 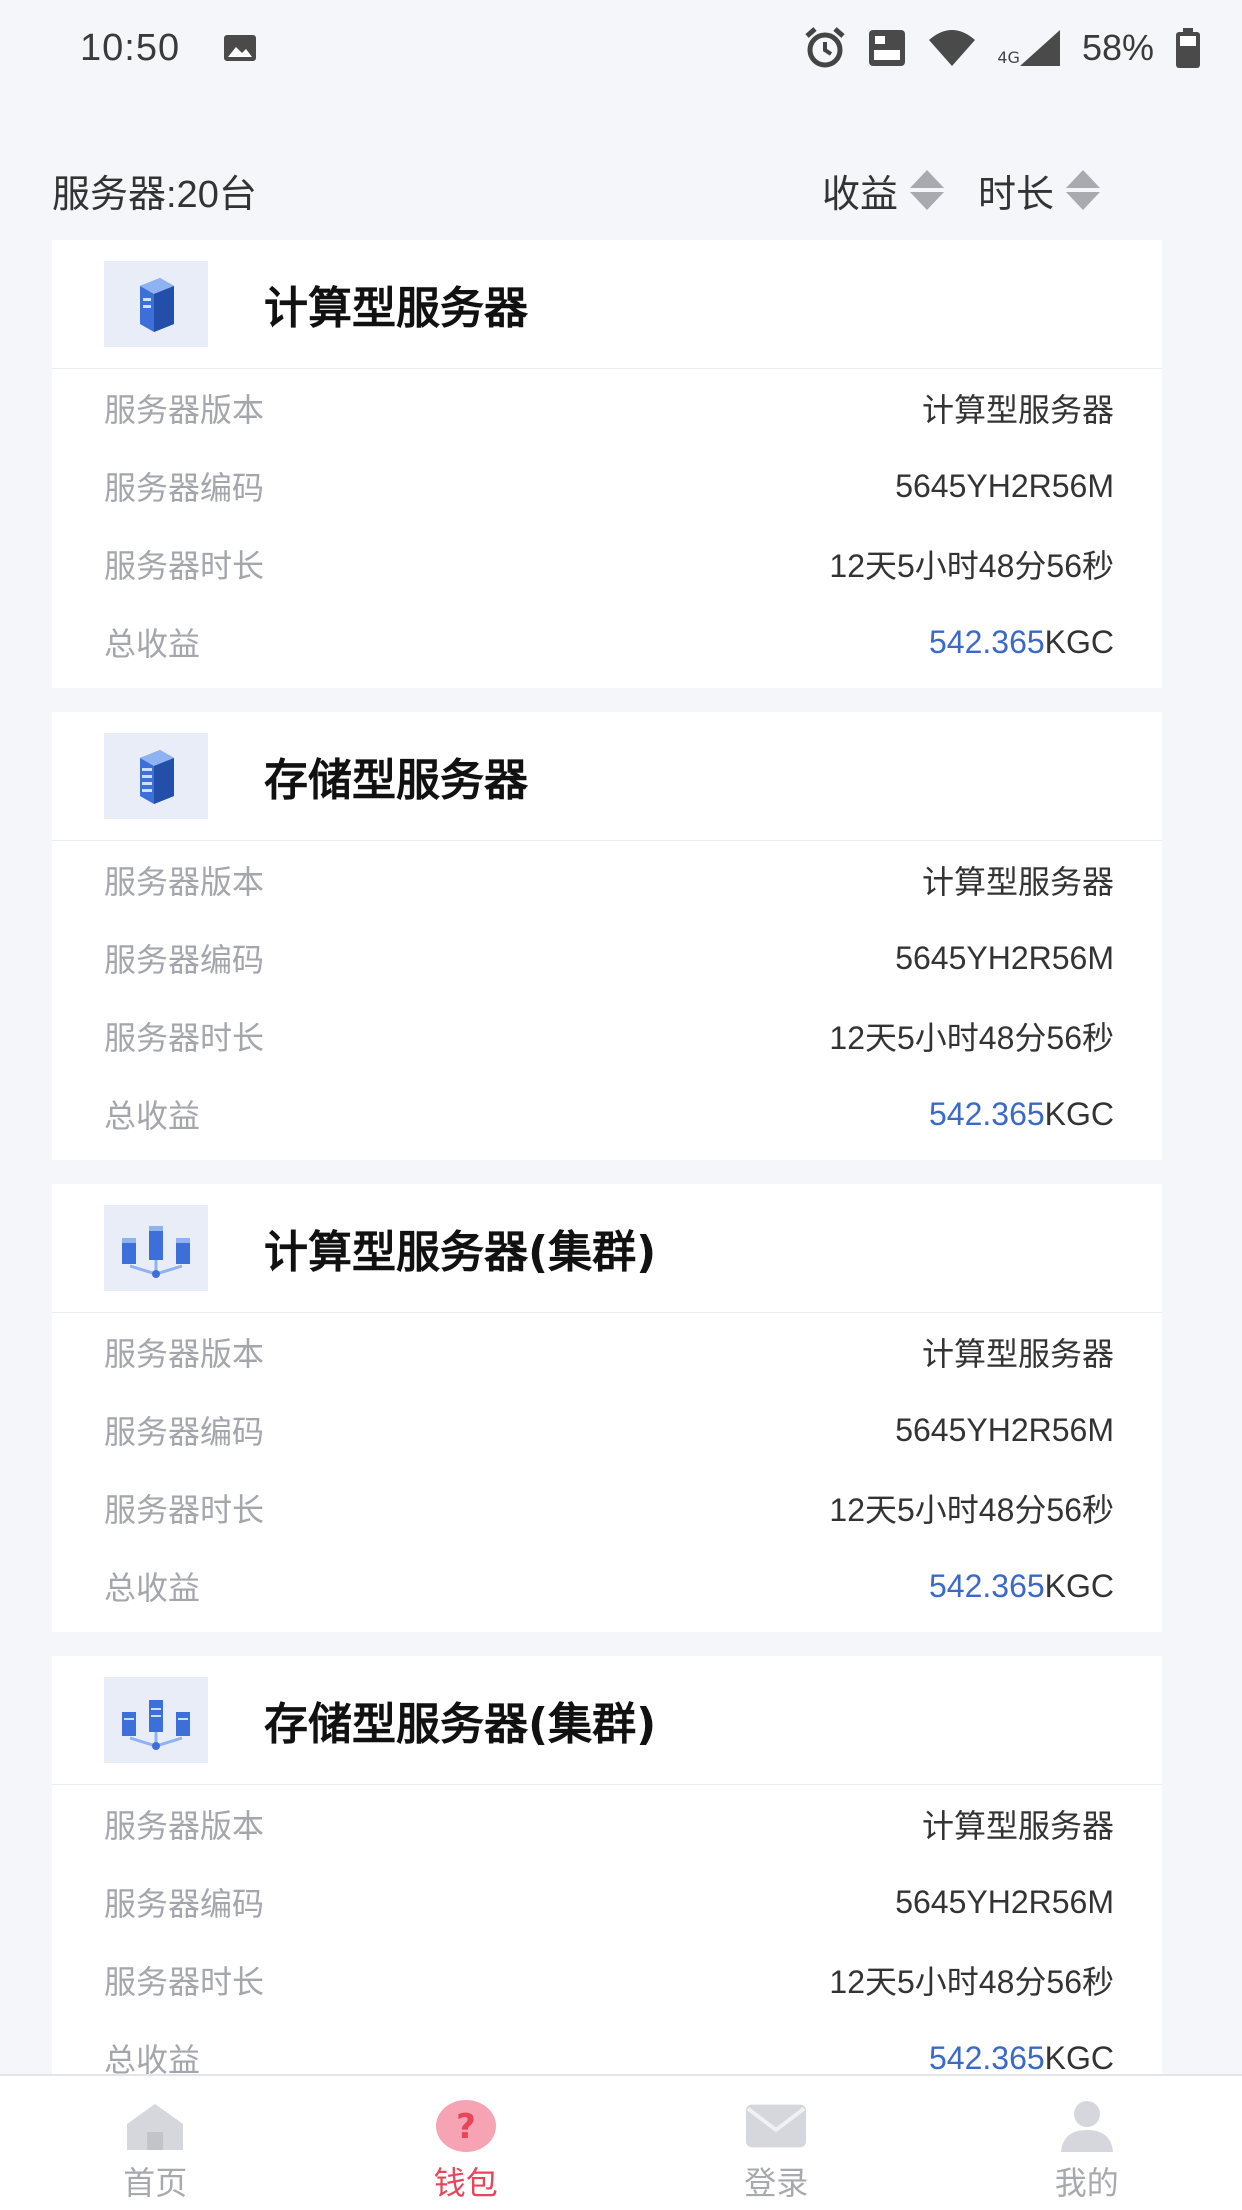 I want to click on tab-home: 首页, so click(x=155, y=2143).